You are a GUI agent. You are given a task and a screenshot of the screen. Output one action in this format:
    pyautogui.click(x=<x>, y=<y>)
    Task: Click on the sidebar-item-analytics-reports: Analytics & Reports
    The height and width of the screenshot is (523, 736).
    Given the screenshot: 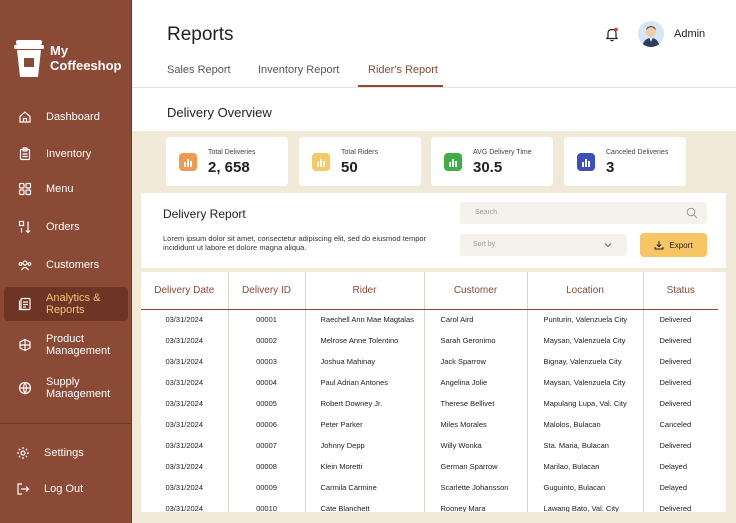 What is the action you would take?
    pyautogui.click(x=66, y=304)
    